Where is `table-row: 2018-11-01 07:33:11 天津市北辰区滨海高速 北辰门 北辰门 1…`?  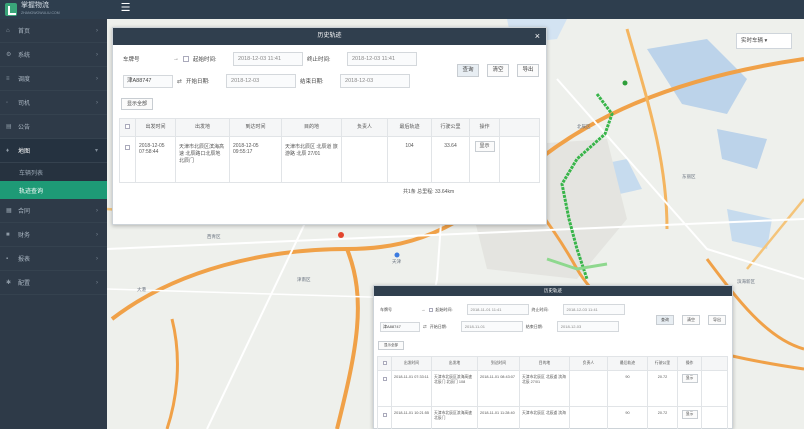
table-row: 2018-11-01 07:33:11 天津市北辰区滨海高速 北辰门 北辰门 1… is located at coordinates (552, 388).